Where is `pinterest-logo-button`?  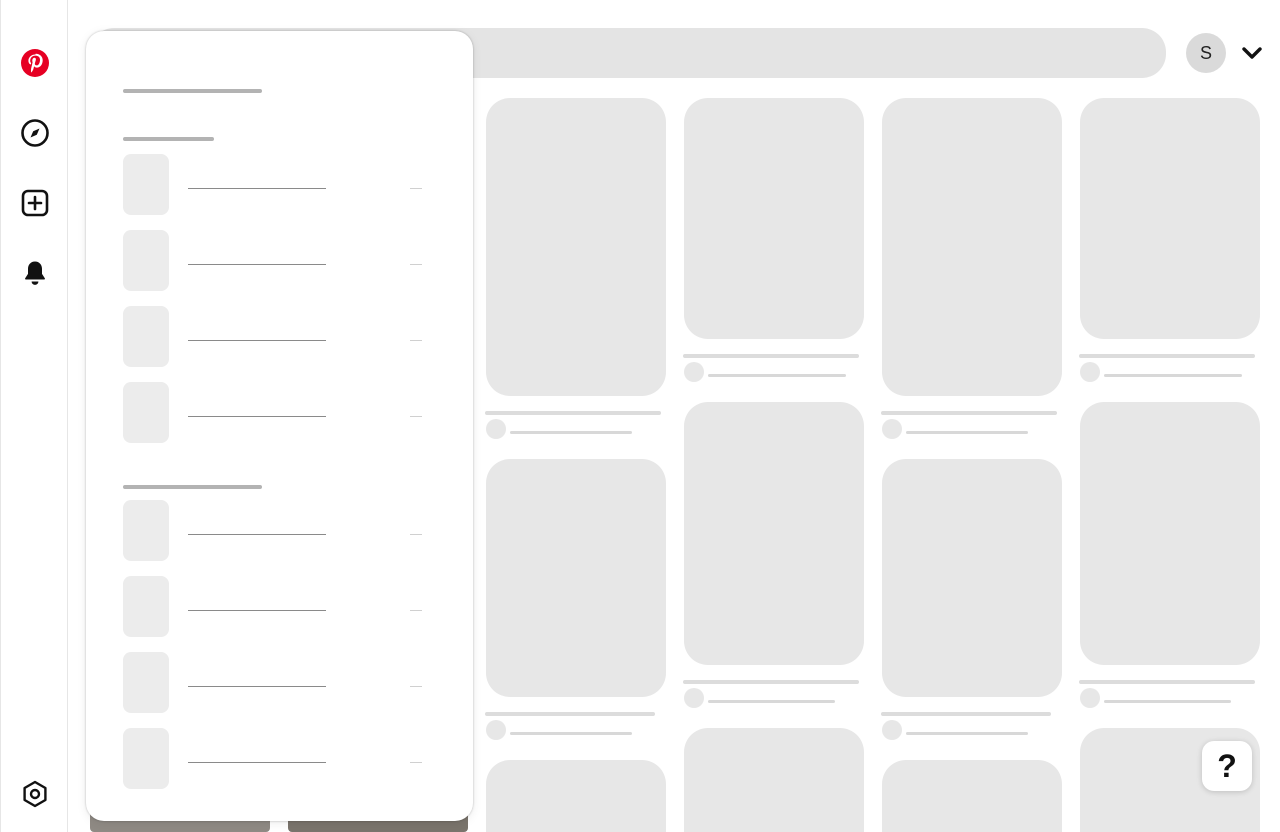 pinterest-logo-button is located at coordinates (35, 63).